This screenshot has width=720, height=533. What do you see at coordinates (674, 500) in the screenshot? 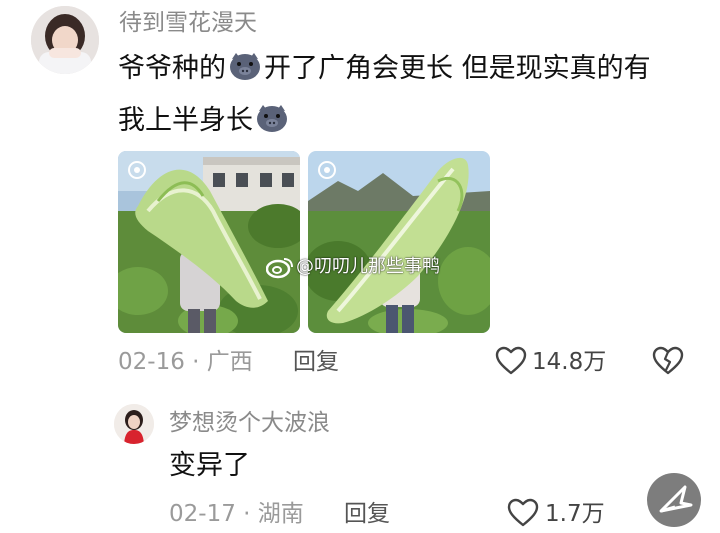
I see `floating-share-button` at bounding box center [674, 500].